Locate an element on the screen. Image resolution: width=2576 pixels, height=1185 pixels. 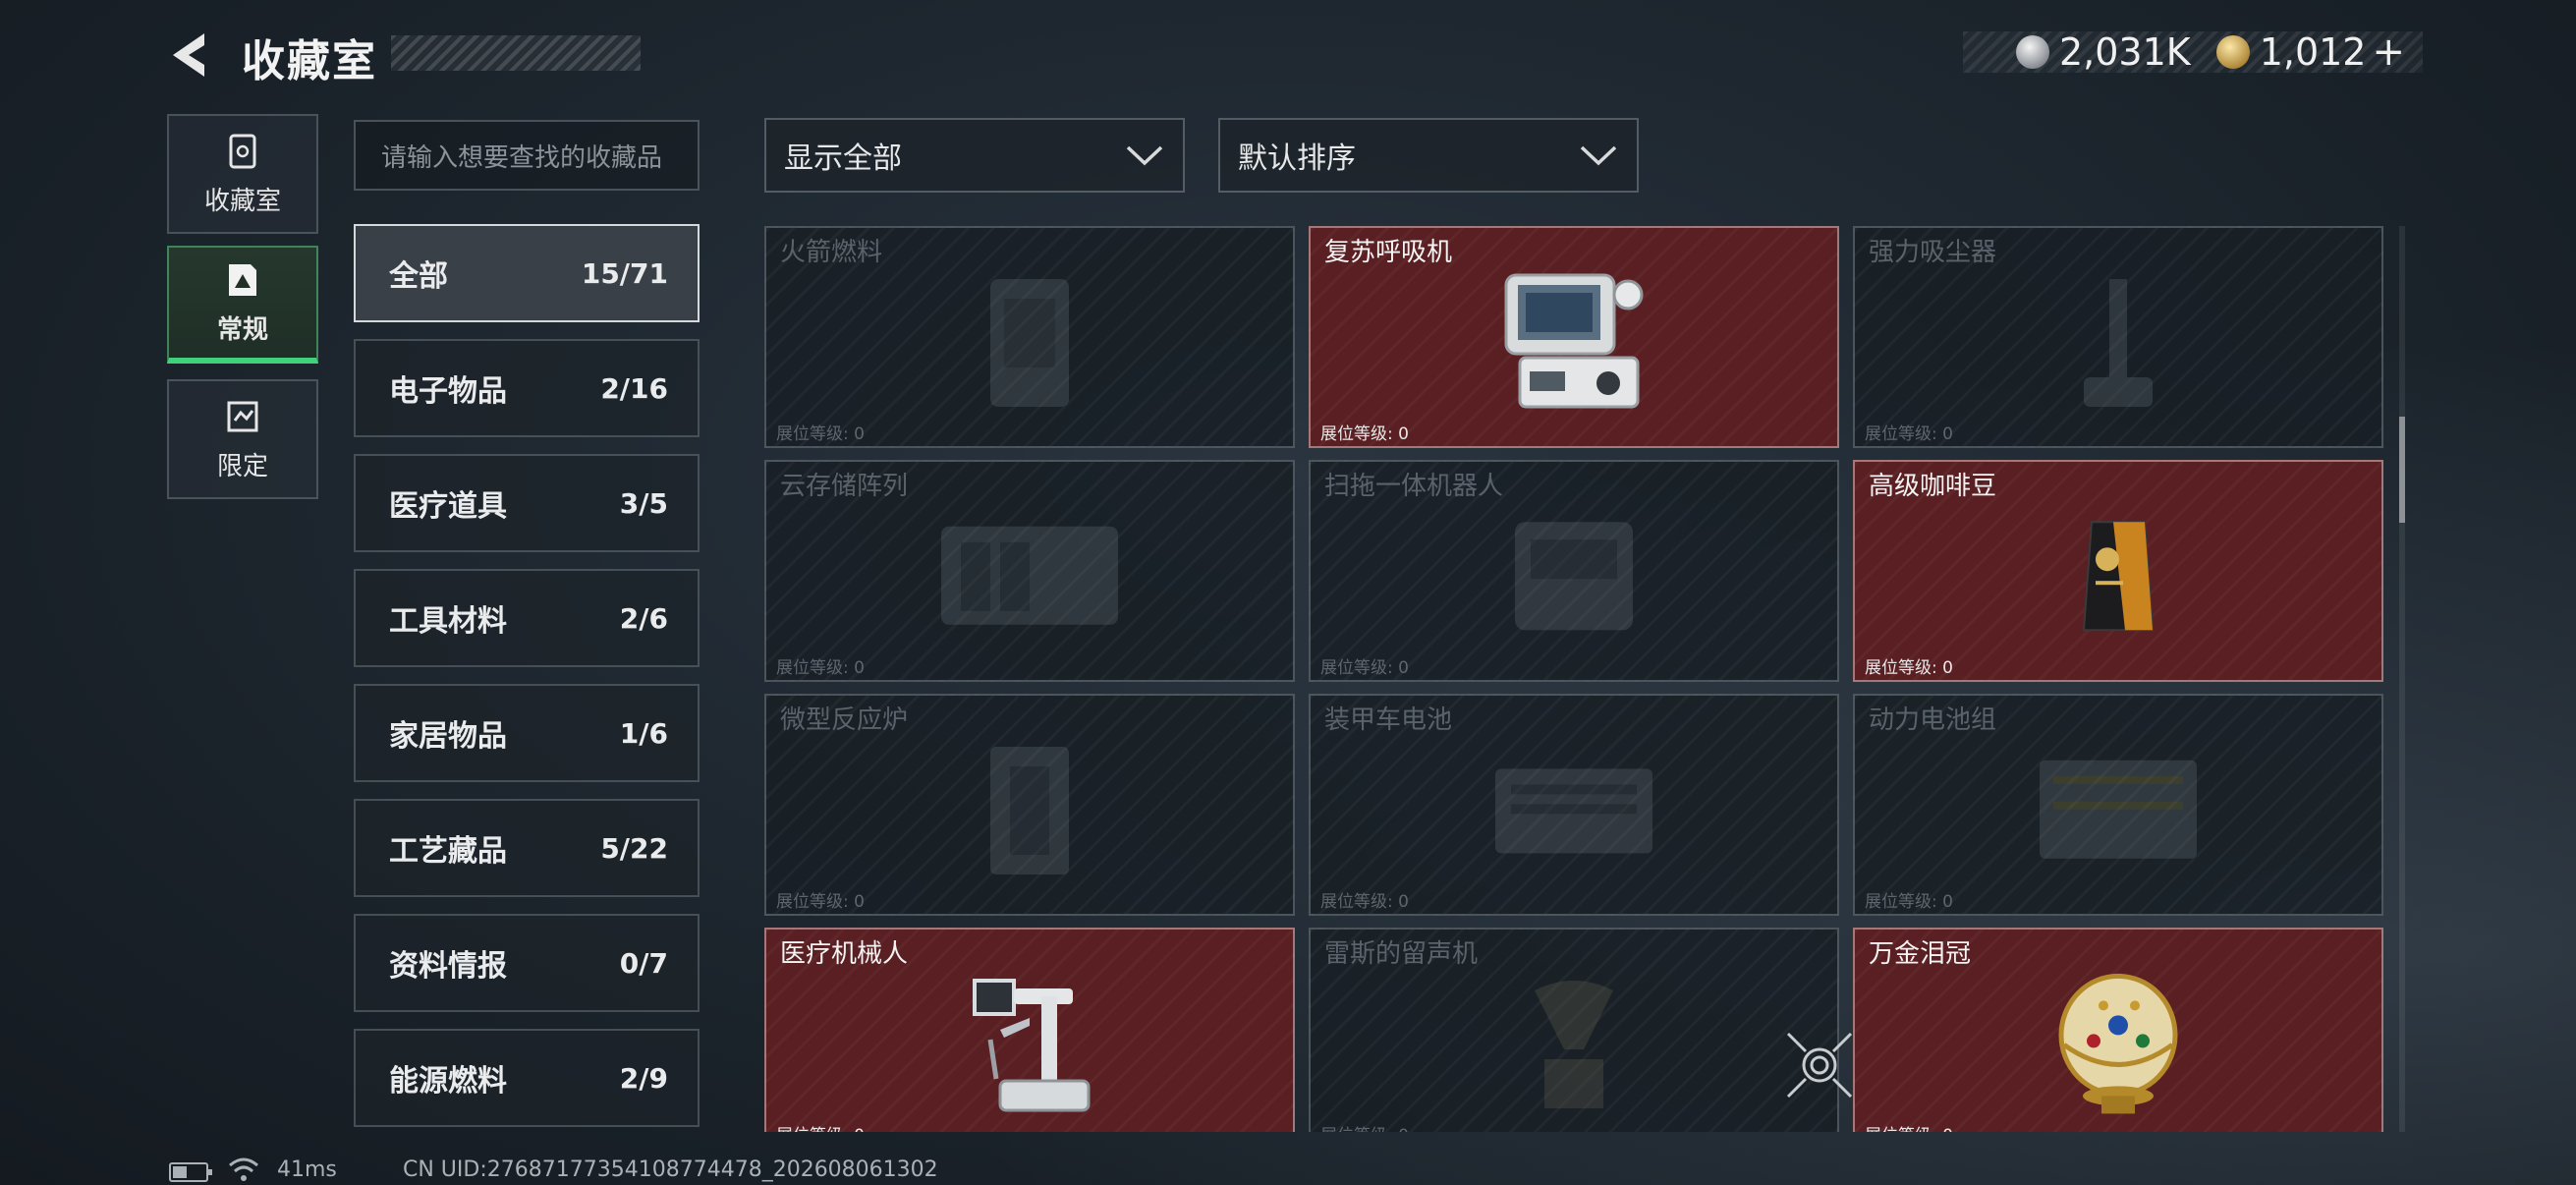
silver-coin-icon is located at coordinates (2032, 52).